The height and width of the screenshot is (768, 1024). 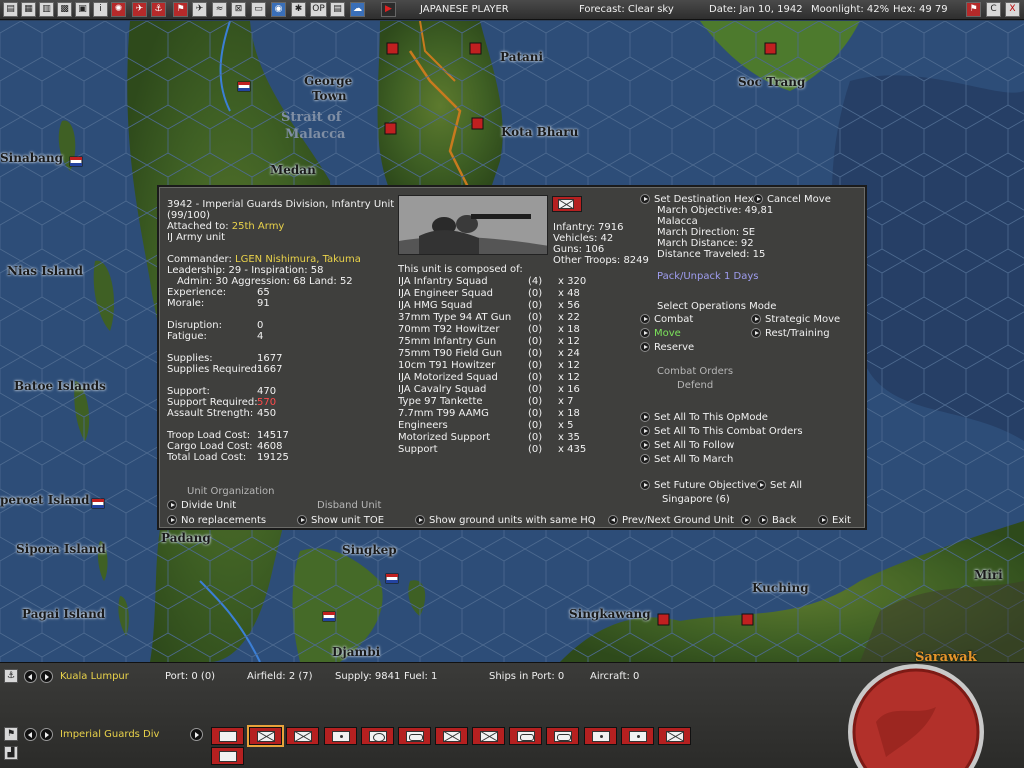 What do you see at coordinates (180, 9) in the screenshot?
I see `flag-icon: ⚑` at bounding box center [180, 9].